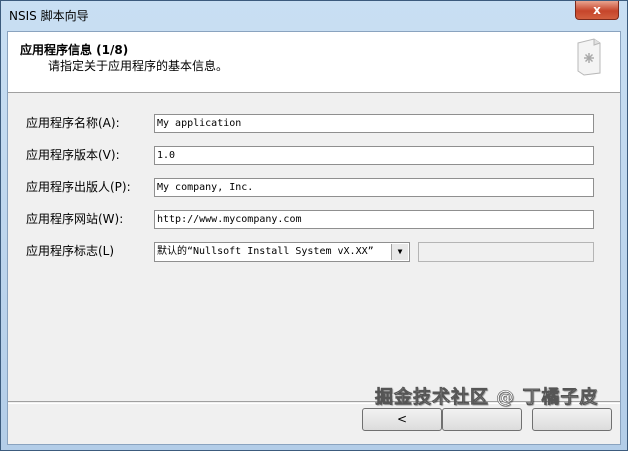 The image size is (628, 451). Describe the element at coordinates (572, 419) in the screenshot. I see `cancel-button` at that location.